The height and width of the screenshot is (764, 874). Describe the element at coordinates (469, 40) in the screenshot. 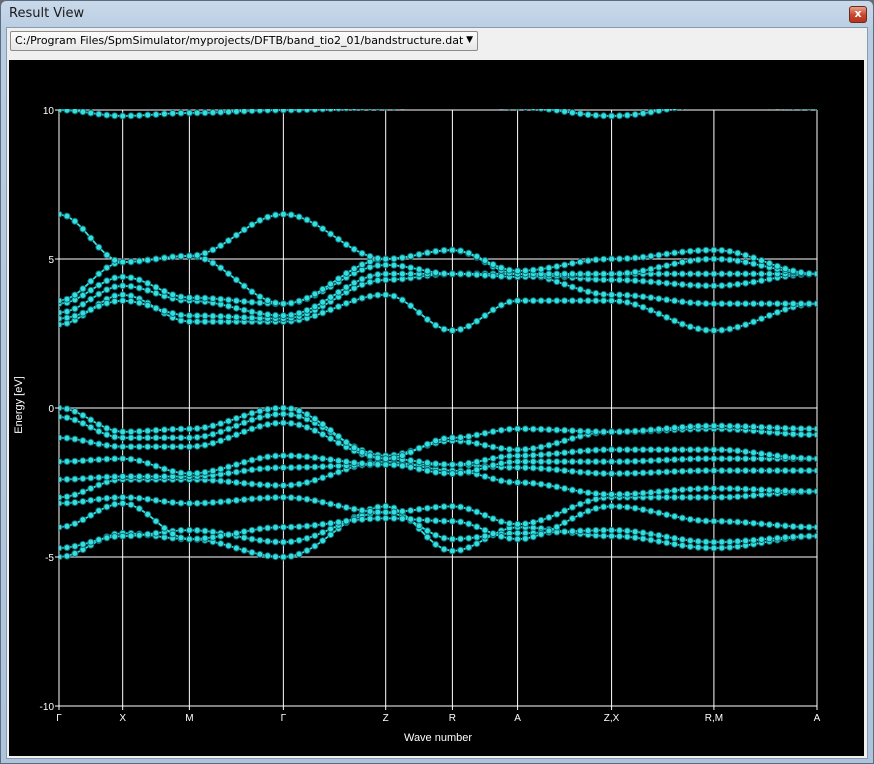

I see `chevron-down-icon: ▼` at that location.